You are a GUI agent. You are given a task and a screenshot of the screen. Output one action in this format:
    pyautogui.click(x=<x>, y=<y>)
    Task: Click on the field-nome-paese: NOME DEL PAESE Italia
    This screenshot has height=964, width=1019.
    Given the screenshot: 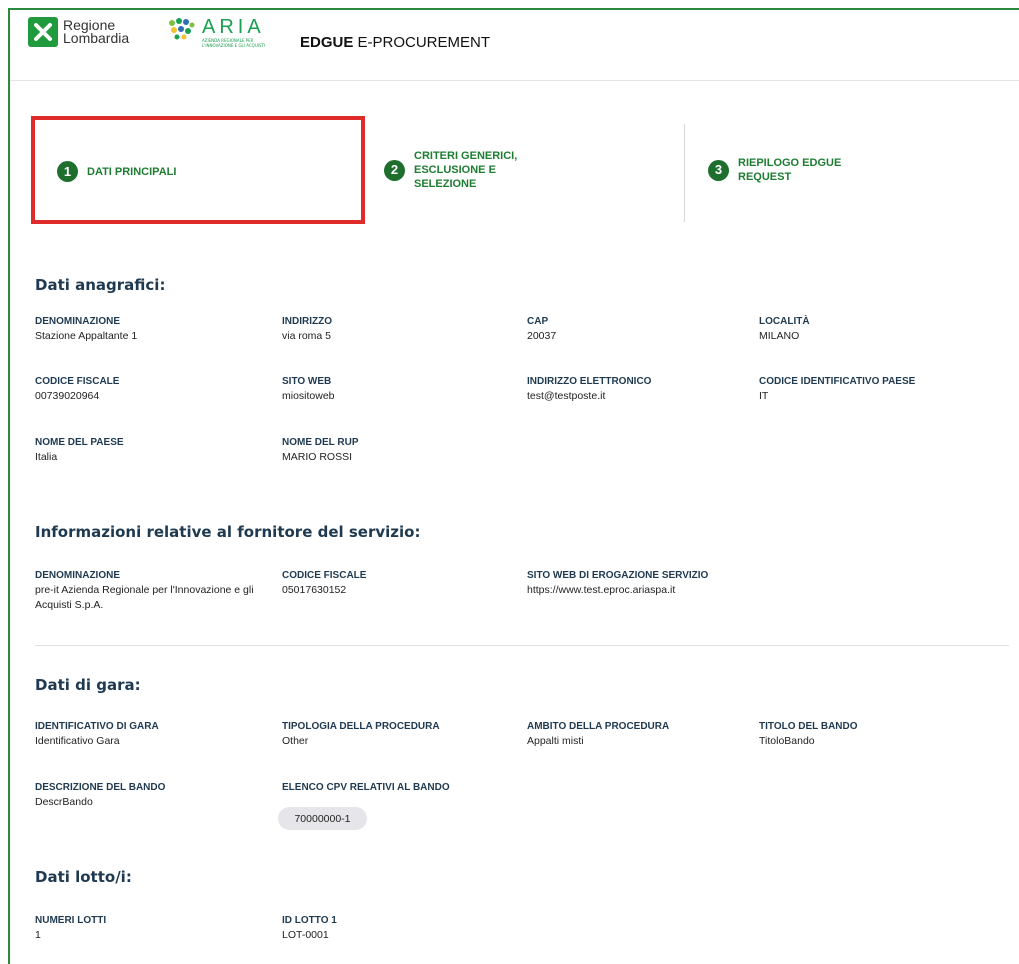 What is the action you would take?
    pyautogui.click(x=79, y=450)
    